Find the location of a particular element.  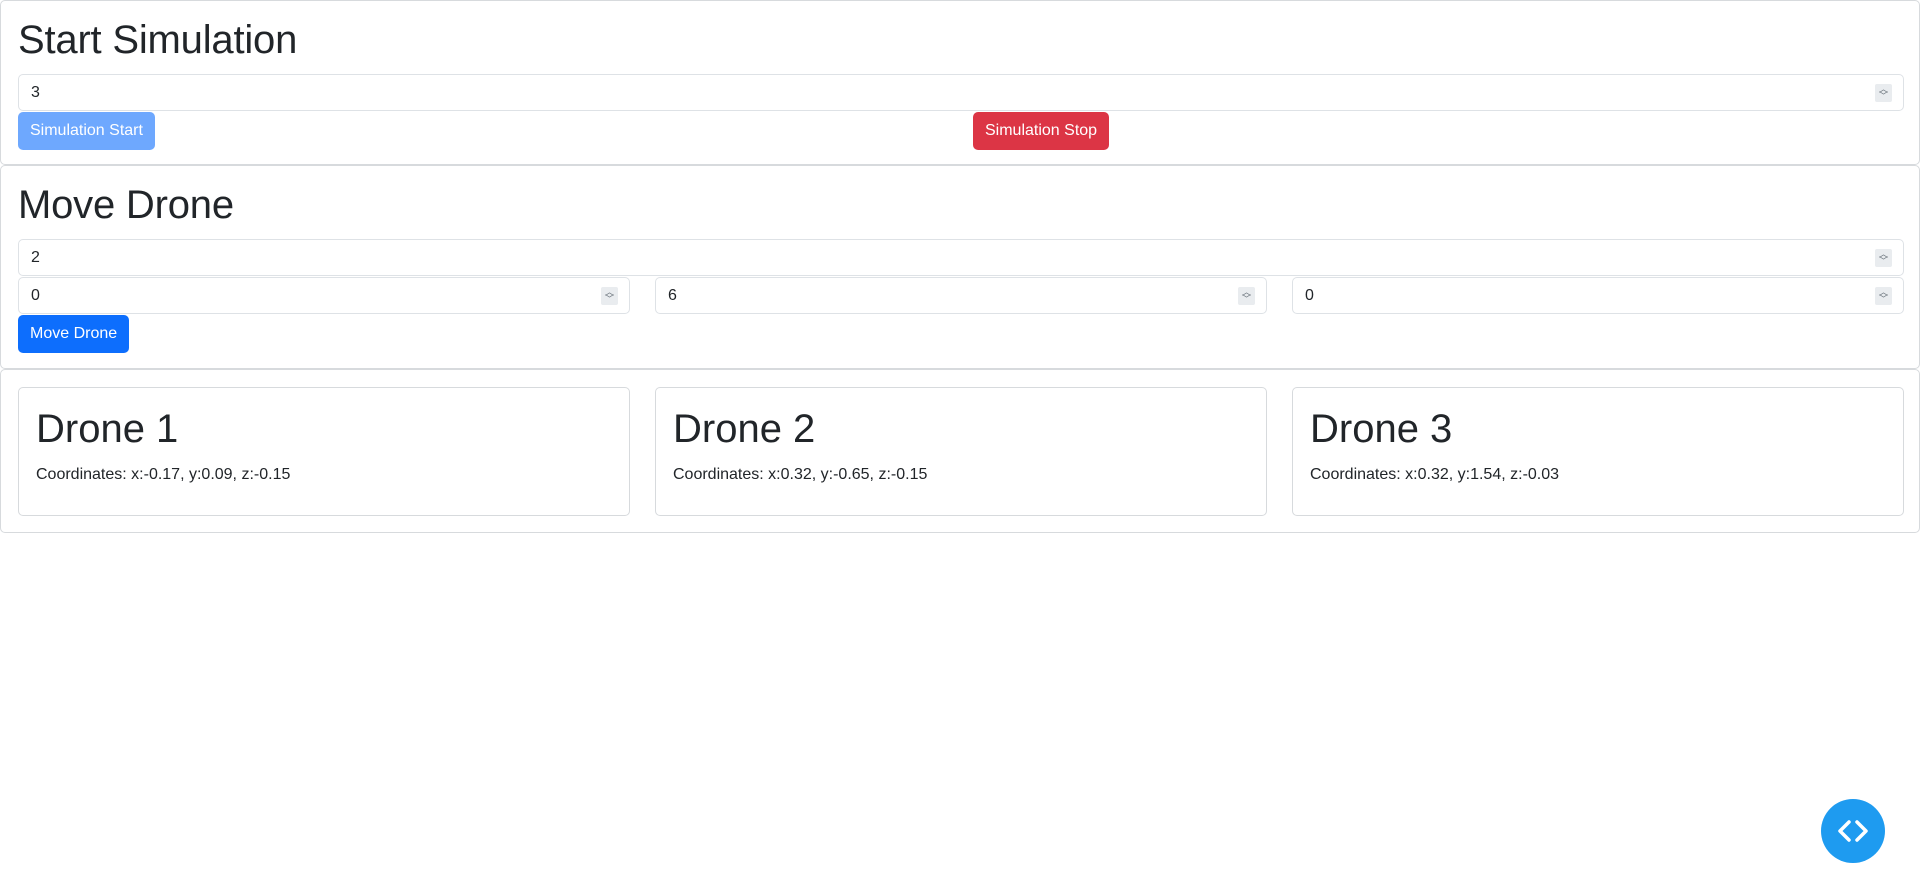

drone-id-value: 2 is located at coordinates (35, 257).